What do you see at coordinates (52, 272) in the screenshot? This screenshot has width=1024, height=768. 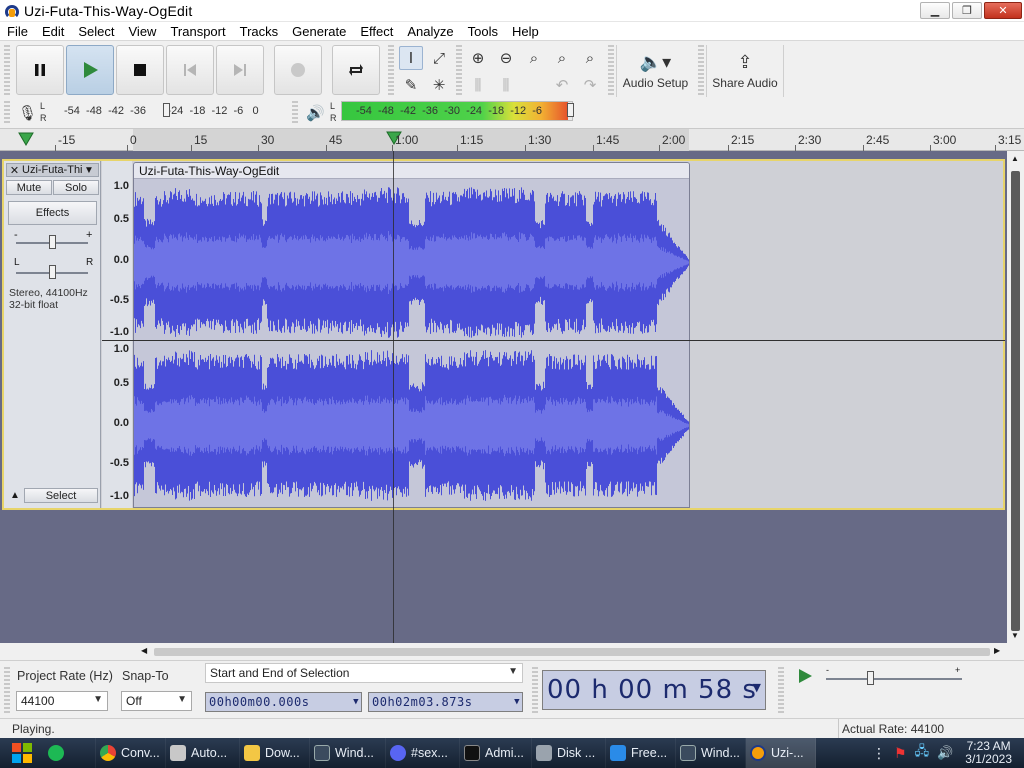 I see `pan-slider-handle` at bounding box center [52, 272].